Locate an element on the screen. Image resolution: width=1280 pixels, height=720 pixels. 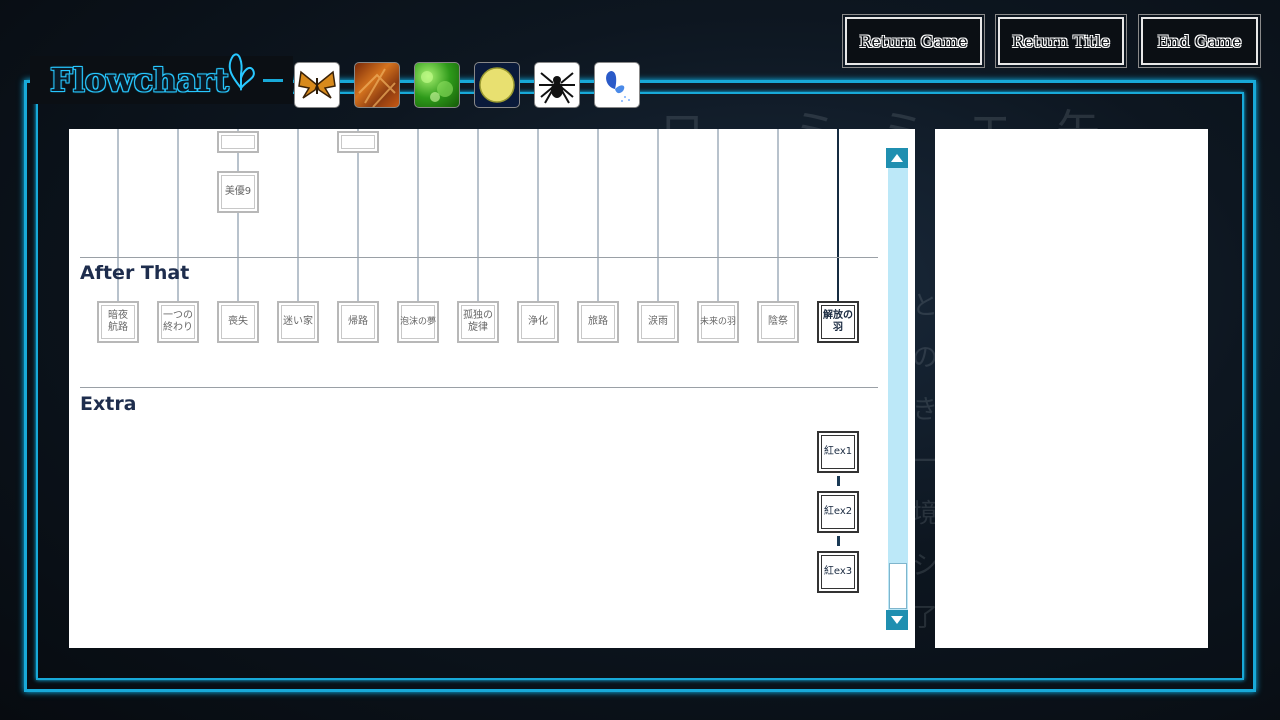
green-leaves-icon is located at coordinates (437, 86).